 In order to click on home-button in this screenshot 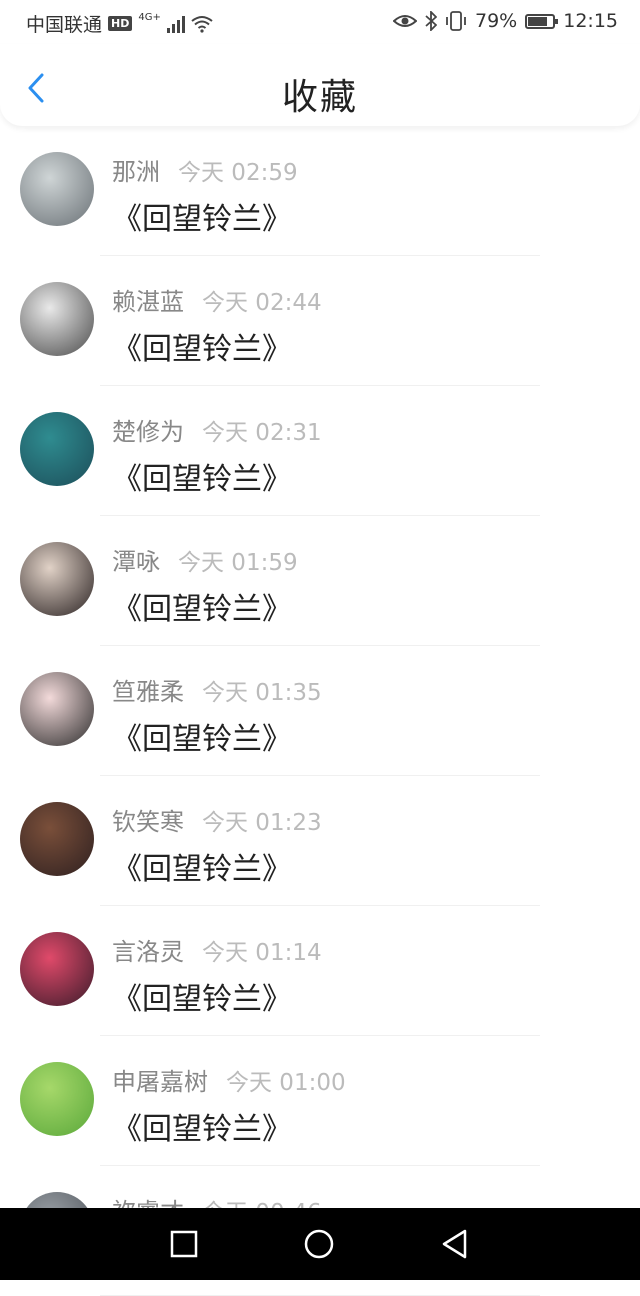, I will do `click(319, 1244)`.